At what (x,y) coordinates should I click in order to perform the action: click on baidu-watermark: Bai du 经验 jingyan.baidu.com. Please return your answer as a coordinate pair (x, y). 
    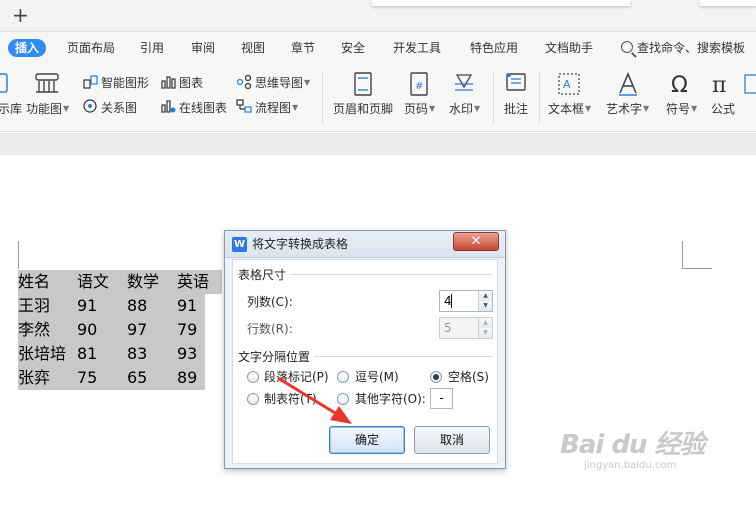
    Looking at the image, I should click on (632, 451).